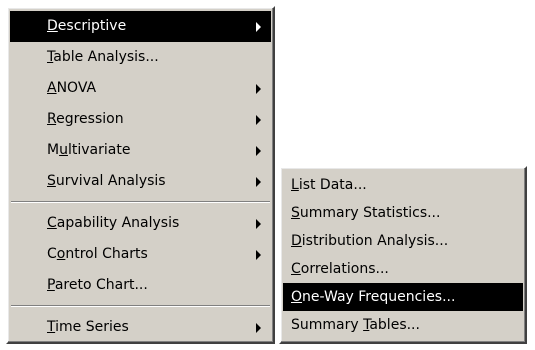 The height and width of the screenshot is (350, 535). What do you see at coordinates (140, 26) in the screenshot?
I see `menu-item-descriptive: Descriptive` at bounding box center [140, 26].